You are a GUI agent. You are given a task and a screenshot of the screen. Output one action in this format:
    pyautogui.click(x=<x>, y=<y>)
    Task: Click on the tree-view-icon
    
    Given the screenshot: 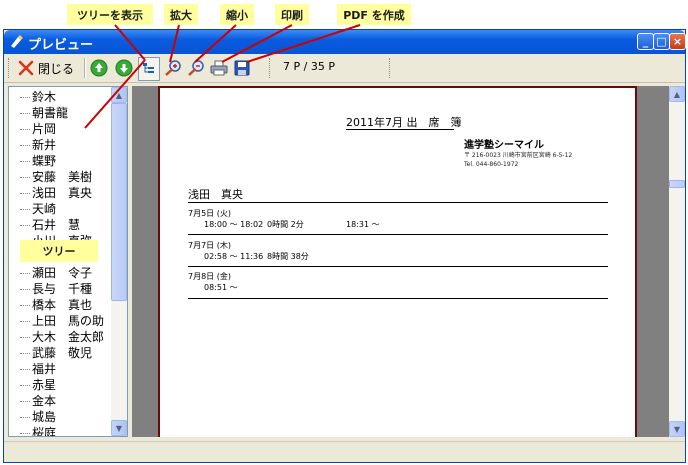 What is the action you would take?
    pyautogui.click(x=148, y=68)
    